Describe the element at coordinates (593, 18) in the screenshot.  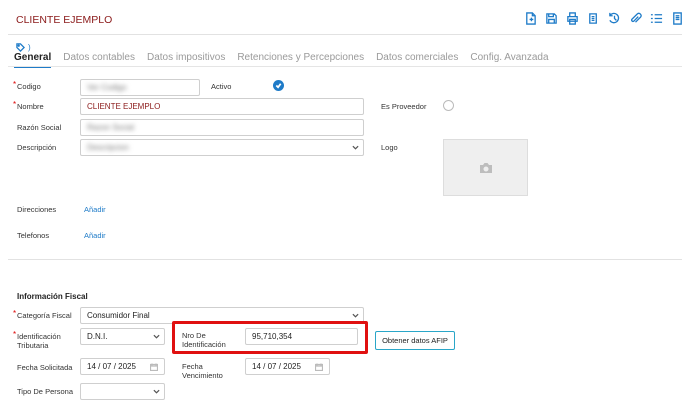
I see `copy-icon` at that location.